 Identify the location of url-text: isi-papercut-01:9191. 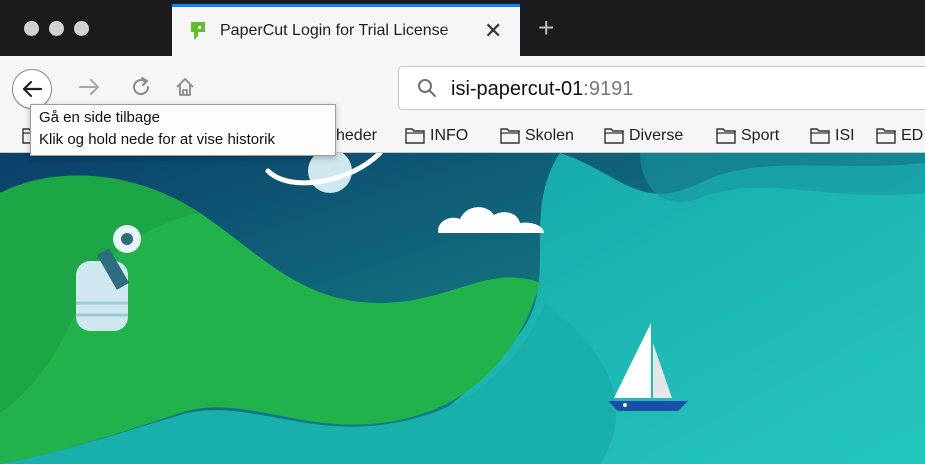
(542, 89).